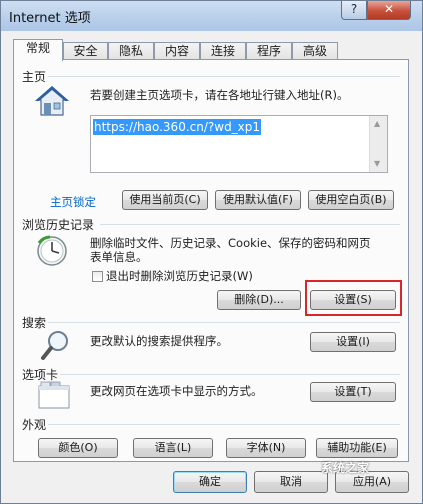  I want to click on tab-content: 内容, so click(177, 51).